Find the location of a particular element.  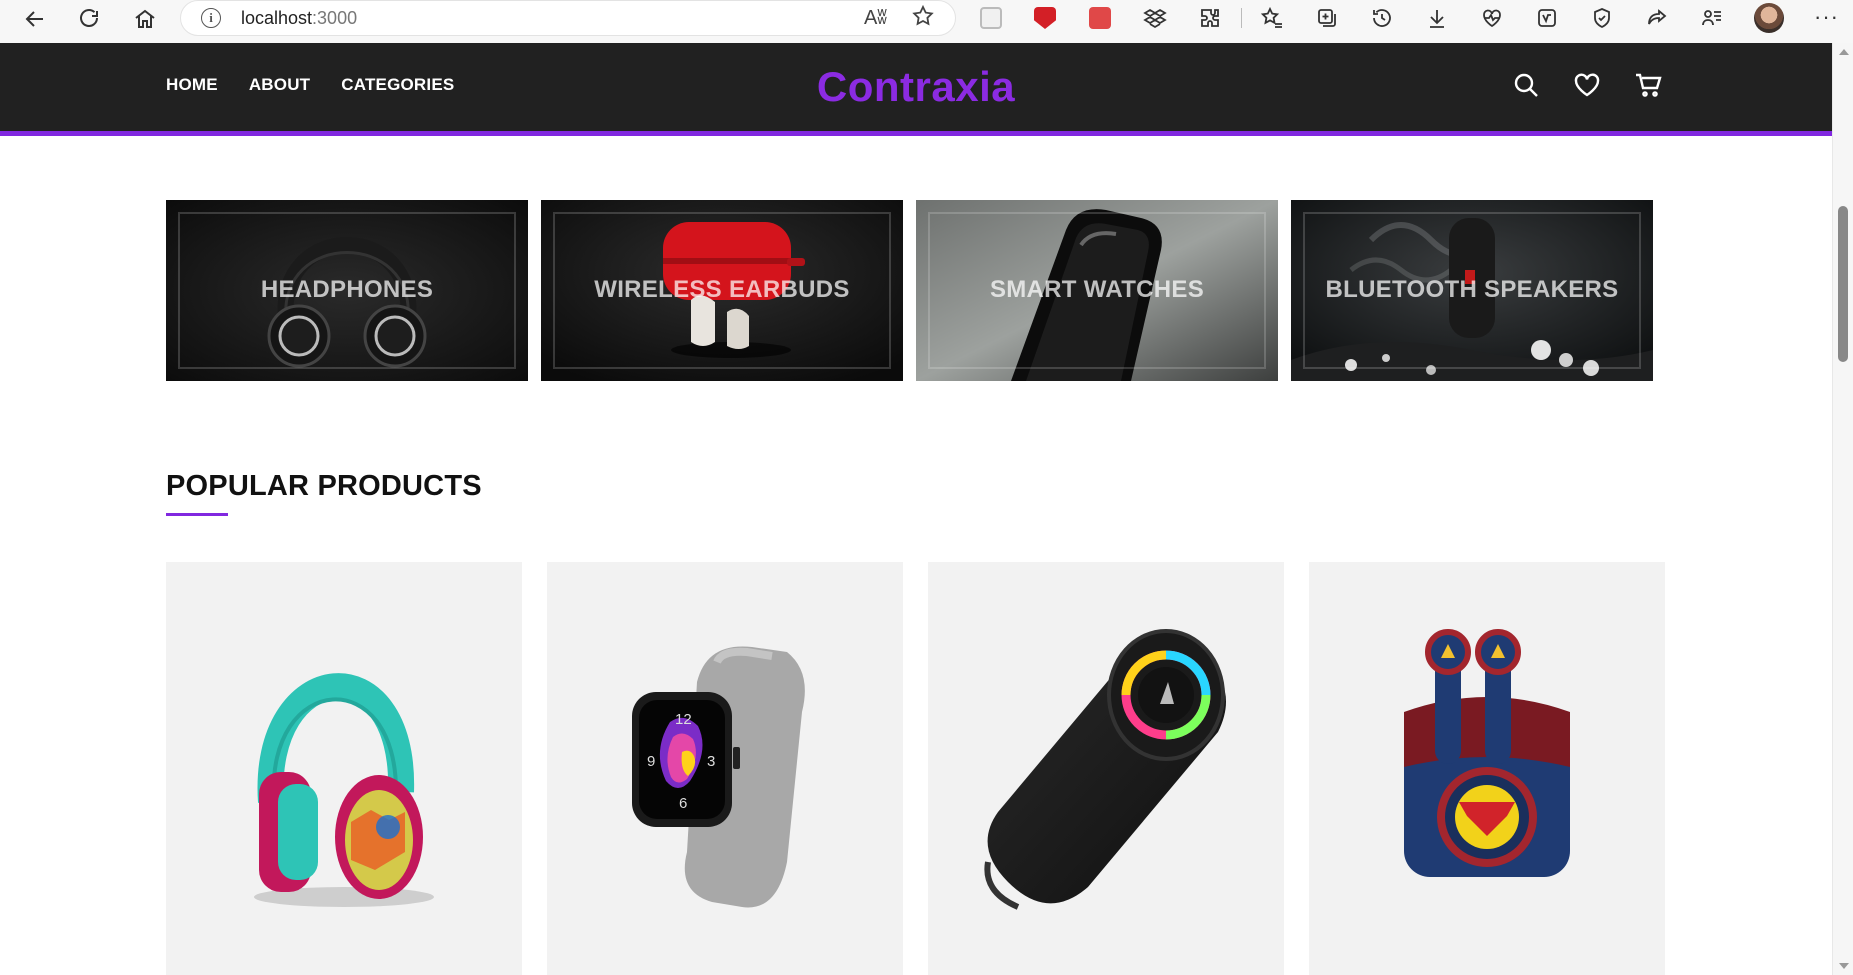

category-label: WIRELESS EARBUDS is located at coordinates (722, 289).